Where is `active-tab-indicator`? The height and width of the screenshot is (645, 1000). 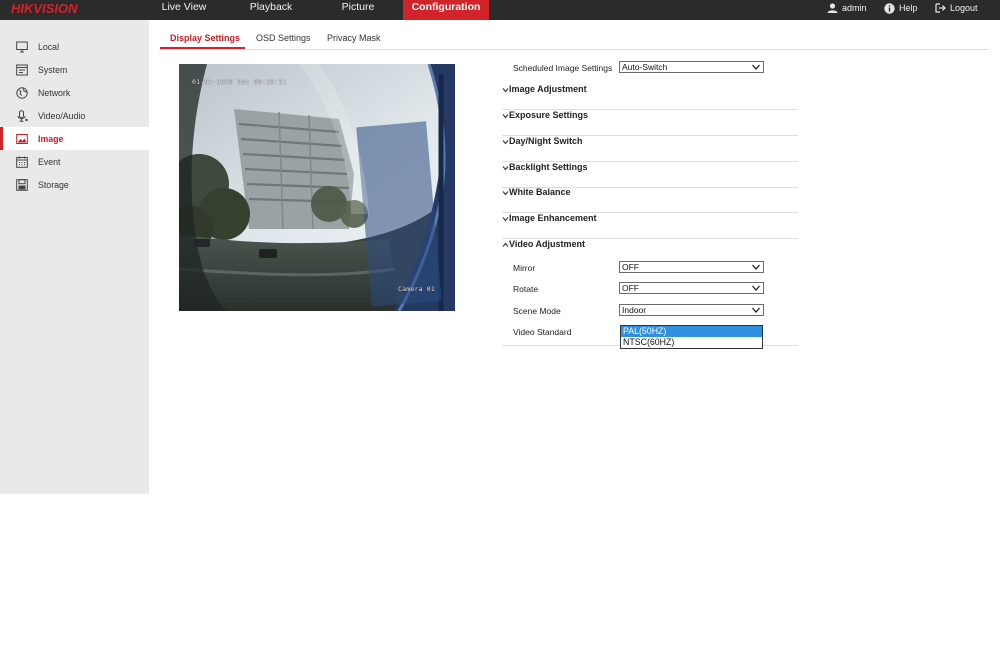 active-tab-indicator is located at coordinates (202, 48).